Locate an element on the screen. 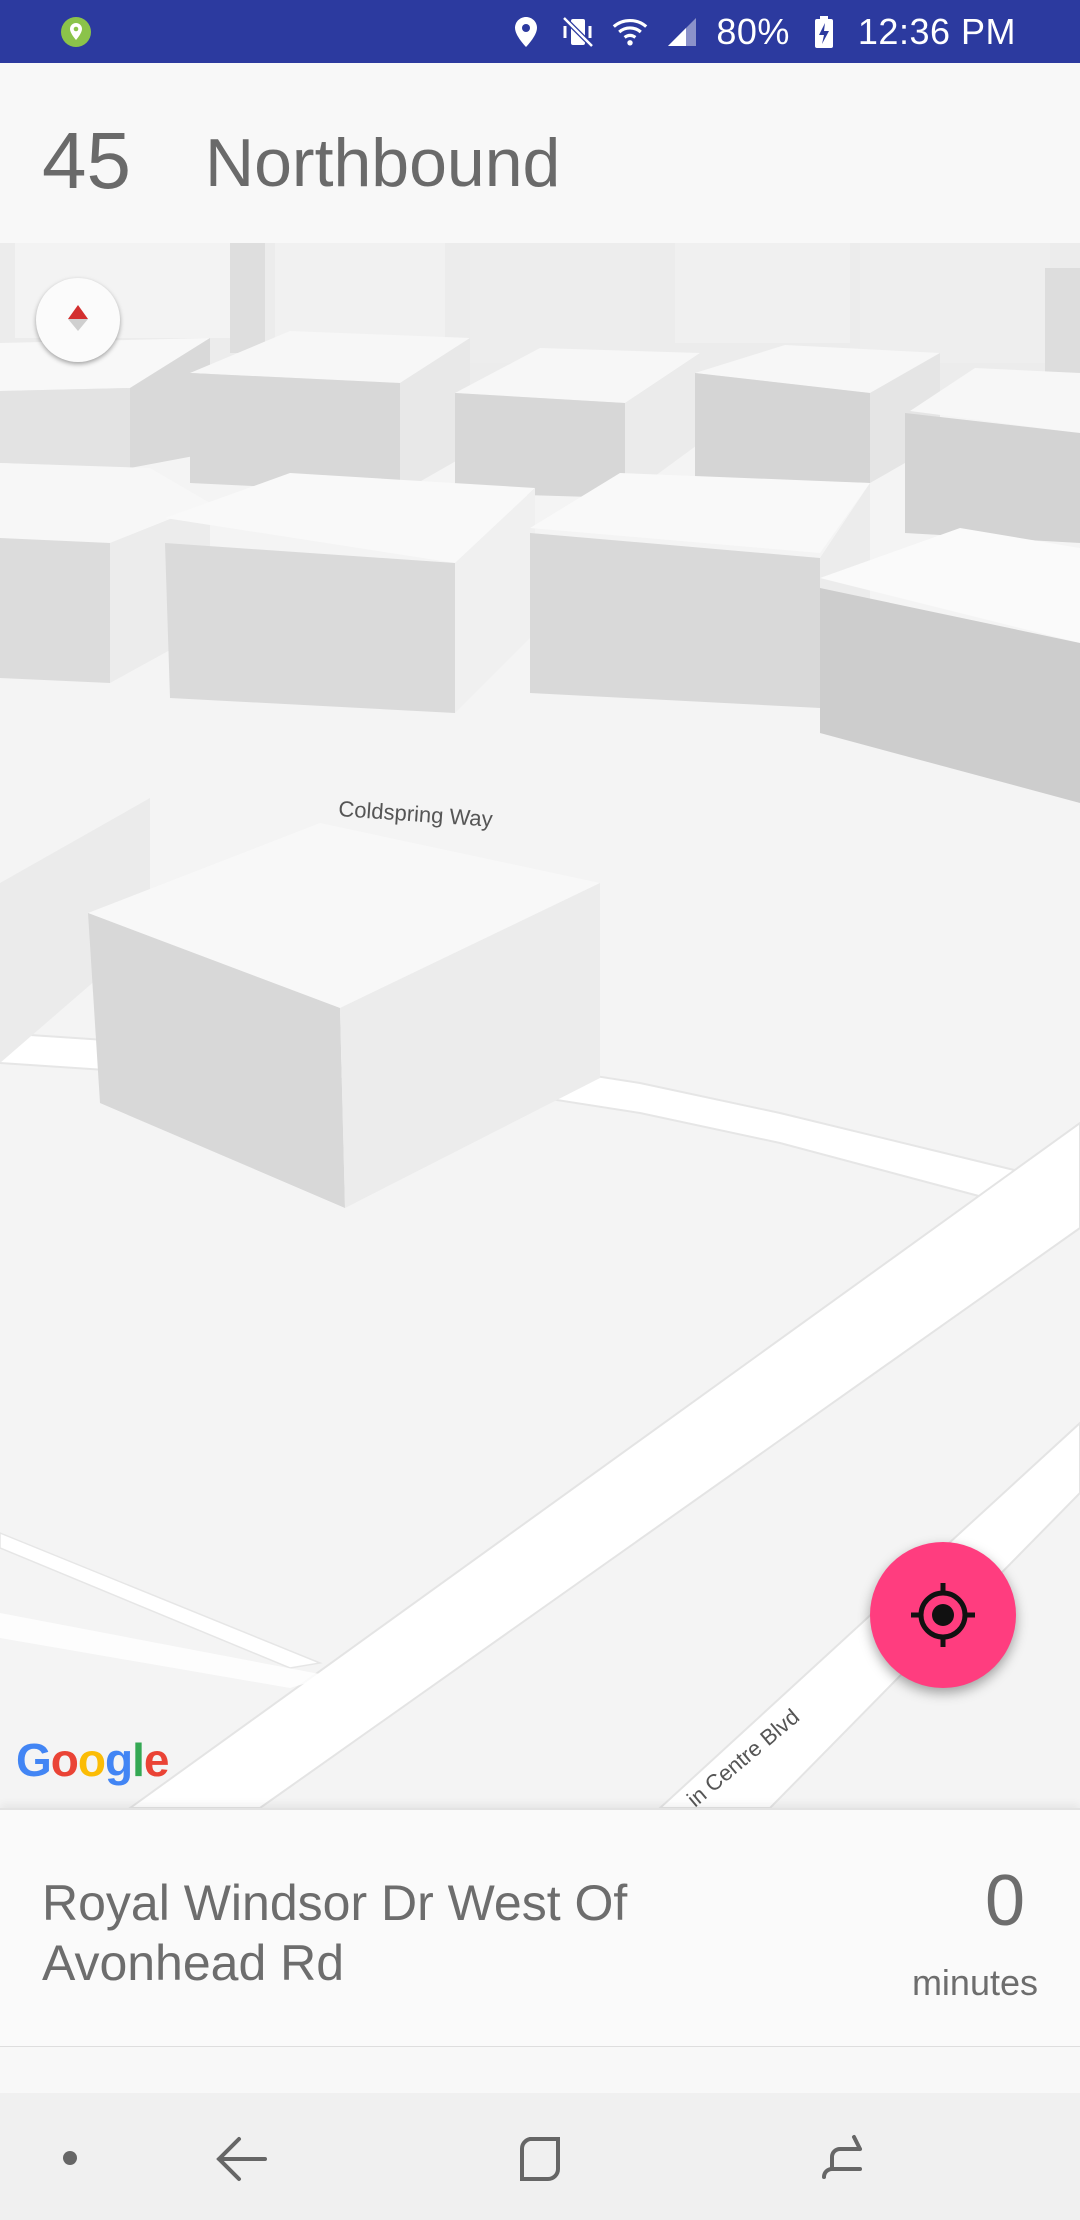 This screenshot has width=1080, height=2220. nav-back-button is located at coordinates (240, 2158).